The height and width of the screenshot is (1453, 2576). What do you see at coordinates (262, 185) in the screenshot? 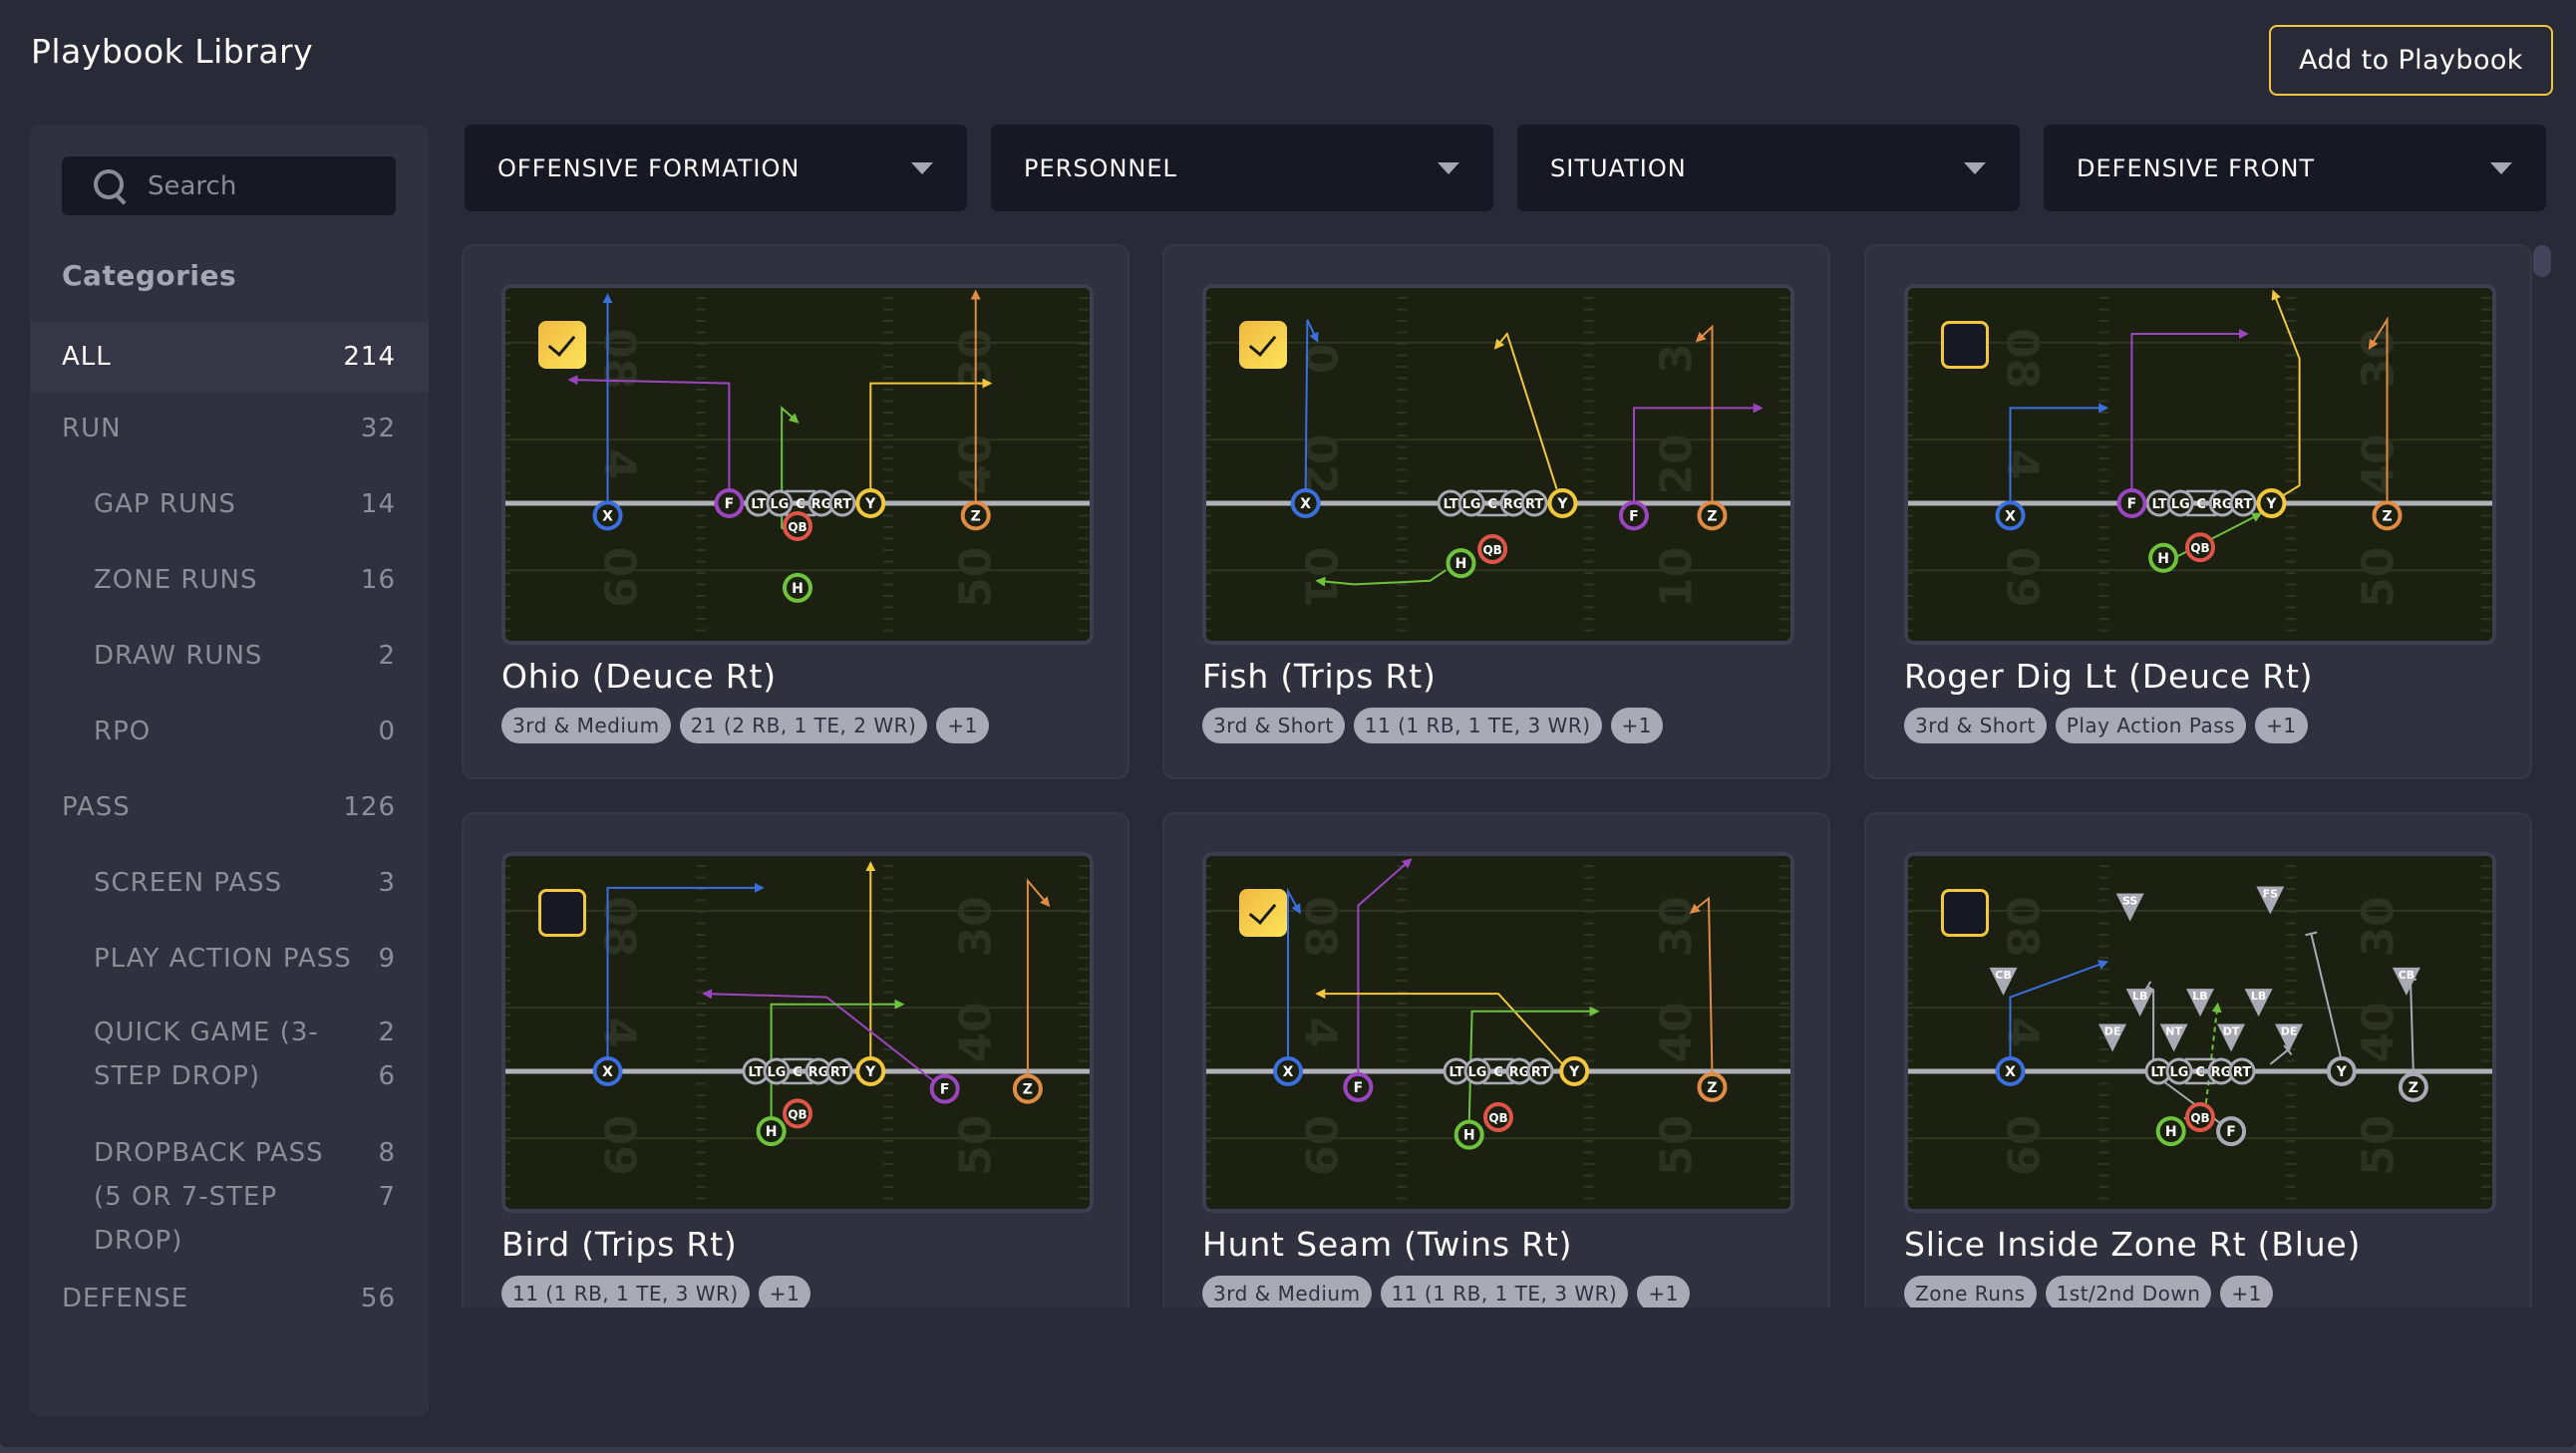
I see `search-input` at bounding box center [262, 185].